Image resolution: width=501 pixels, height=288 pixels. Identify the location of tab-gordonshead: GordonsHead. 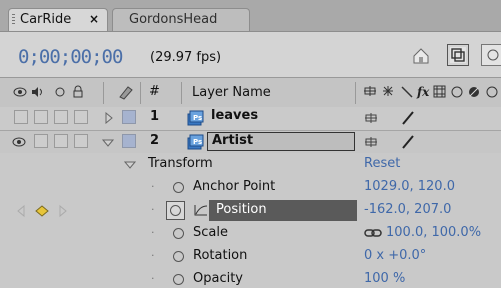
(181, 20).